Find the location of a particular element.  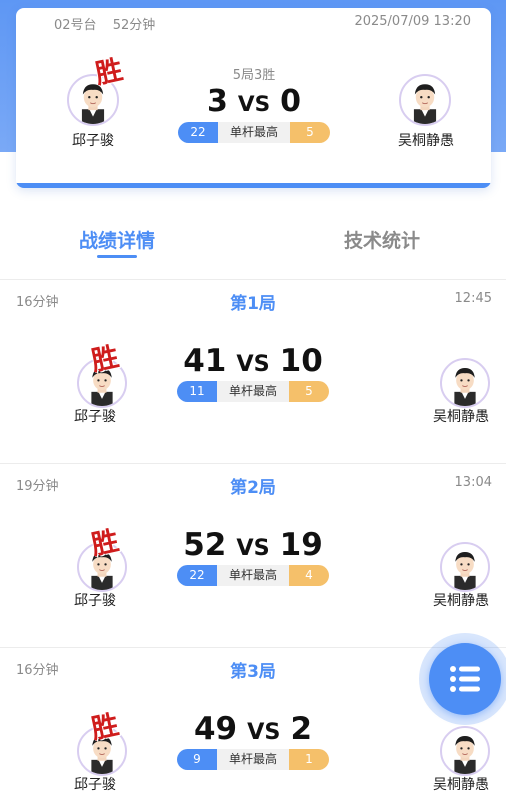

player-a-score: 49 is located at coordinates (215, 729).